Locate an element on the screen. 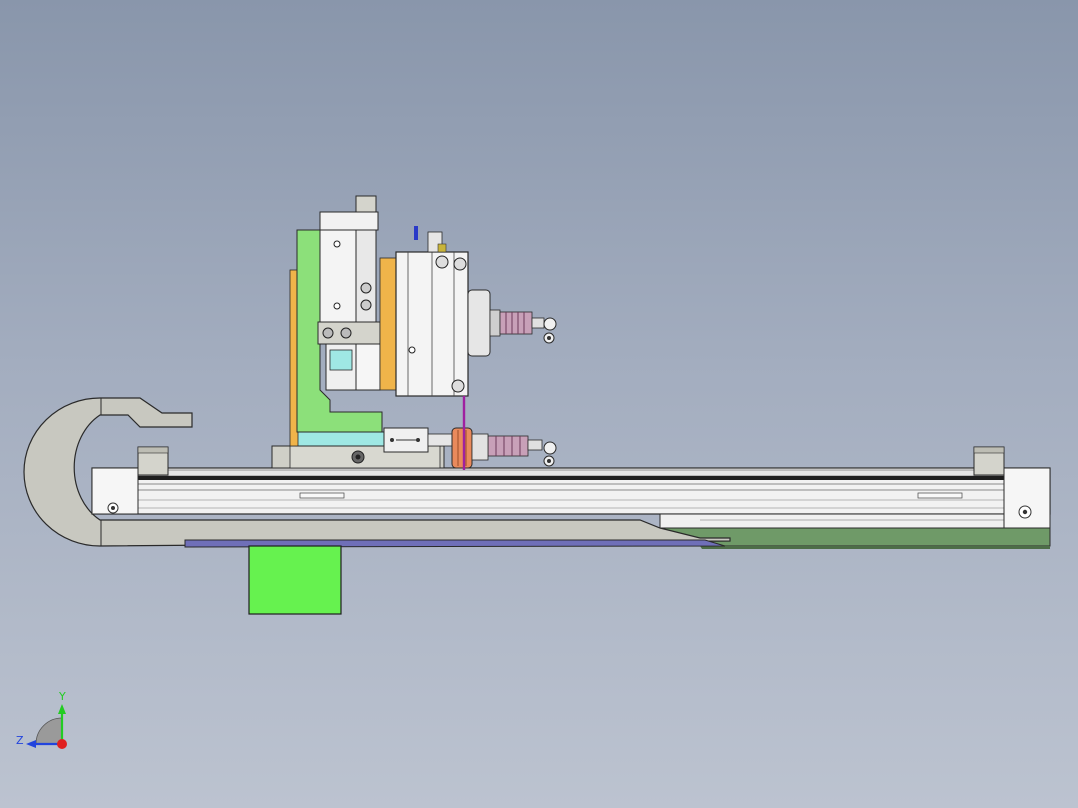 This screenshot has height=808, width=1078. vertical-bracket is located at coordinates (343, 321).